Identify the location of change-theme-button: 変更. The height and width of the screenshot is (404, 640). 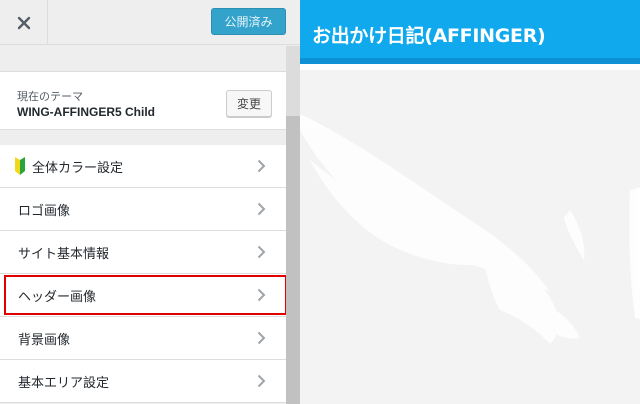
(249, 103).